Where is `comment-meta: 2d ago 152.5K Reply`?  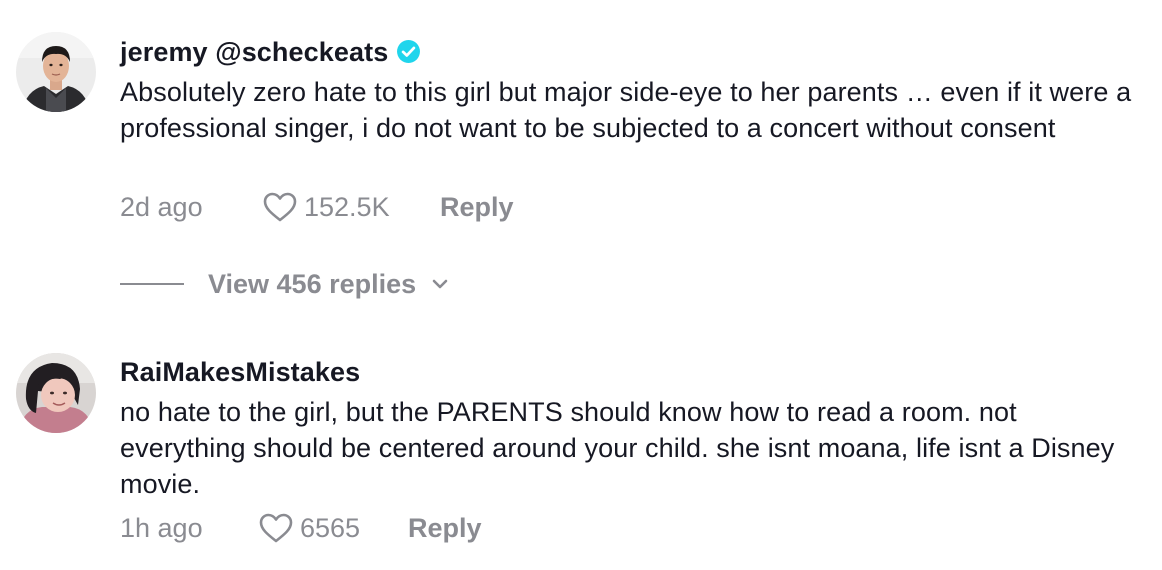 comment-meta: 2d ago 152.5K Reply is located at coordinates (317, 207).